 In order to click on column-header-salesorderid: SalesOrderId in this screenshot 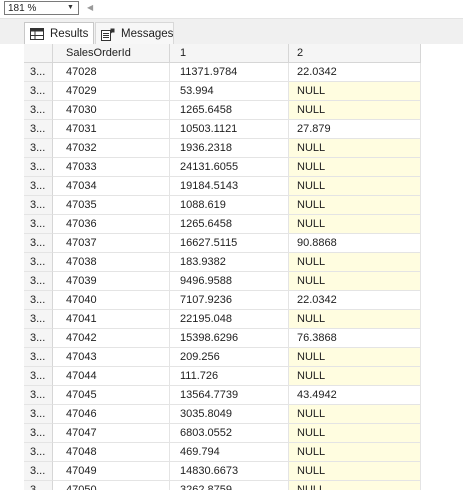, I will do `click(111, 53)`.